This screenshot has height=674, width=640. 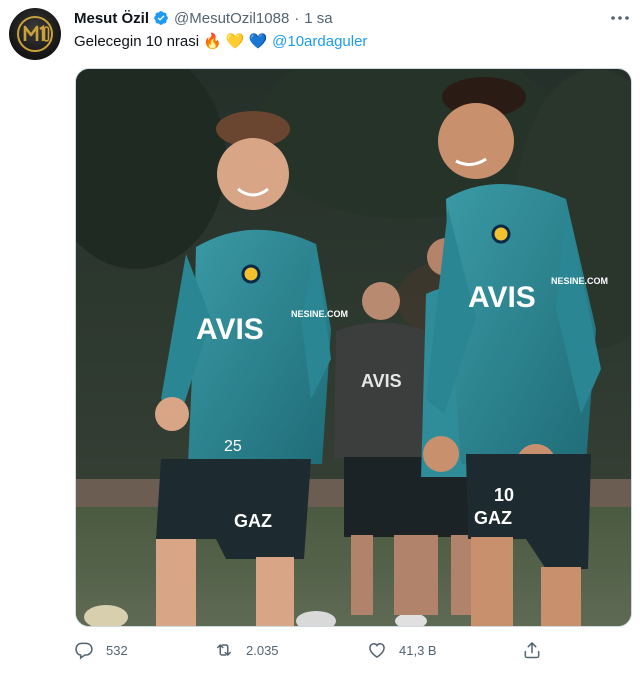 I want to click on timestamp: 1 sa, so click(x=318, y=18).